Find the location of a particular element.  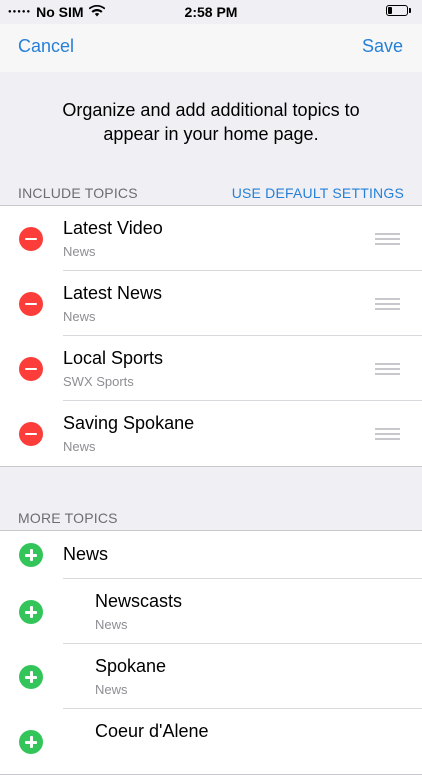

topic-title: Coeur d'Alene is located at coordinates (152, 731).